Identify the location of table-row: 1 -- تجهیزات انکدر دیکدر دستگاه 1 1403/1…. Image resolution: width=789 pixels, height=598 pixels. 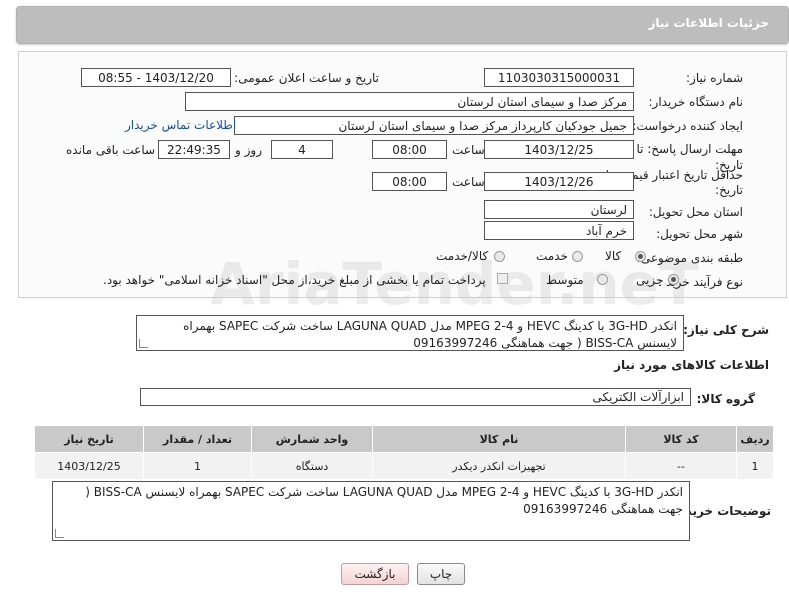
(404, 466).